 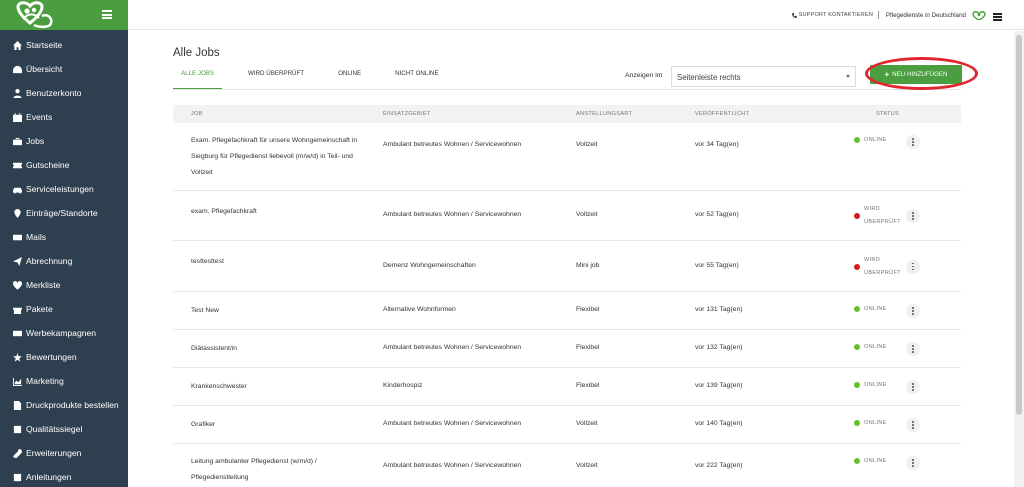 I want to click on job-title: testtesttest, so click(x=207, y=261).